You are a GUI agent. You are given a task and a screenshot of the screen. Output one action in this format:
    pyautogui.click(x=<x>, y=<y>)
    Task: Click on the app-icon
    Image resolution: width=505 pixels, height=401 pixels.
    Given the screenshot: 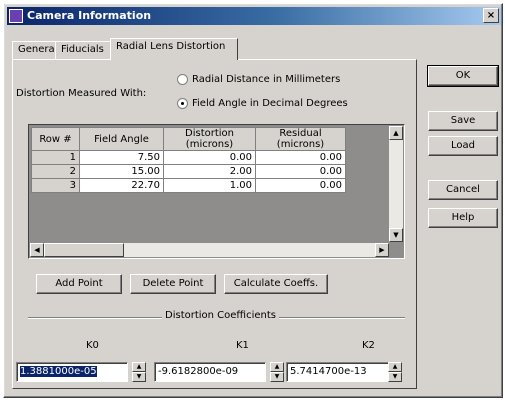 What is the action you would take?
    pyautogui.click(x=16, y=16)
    